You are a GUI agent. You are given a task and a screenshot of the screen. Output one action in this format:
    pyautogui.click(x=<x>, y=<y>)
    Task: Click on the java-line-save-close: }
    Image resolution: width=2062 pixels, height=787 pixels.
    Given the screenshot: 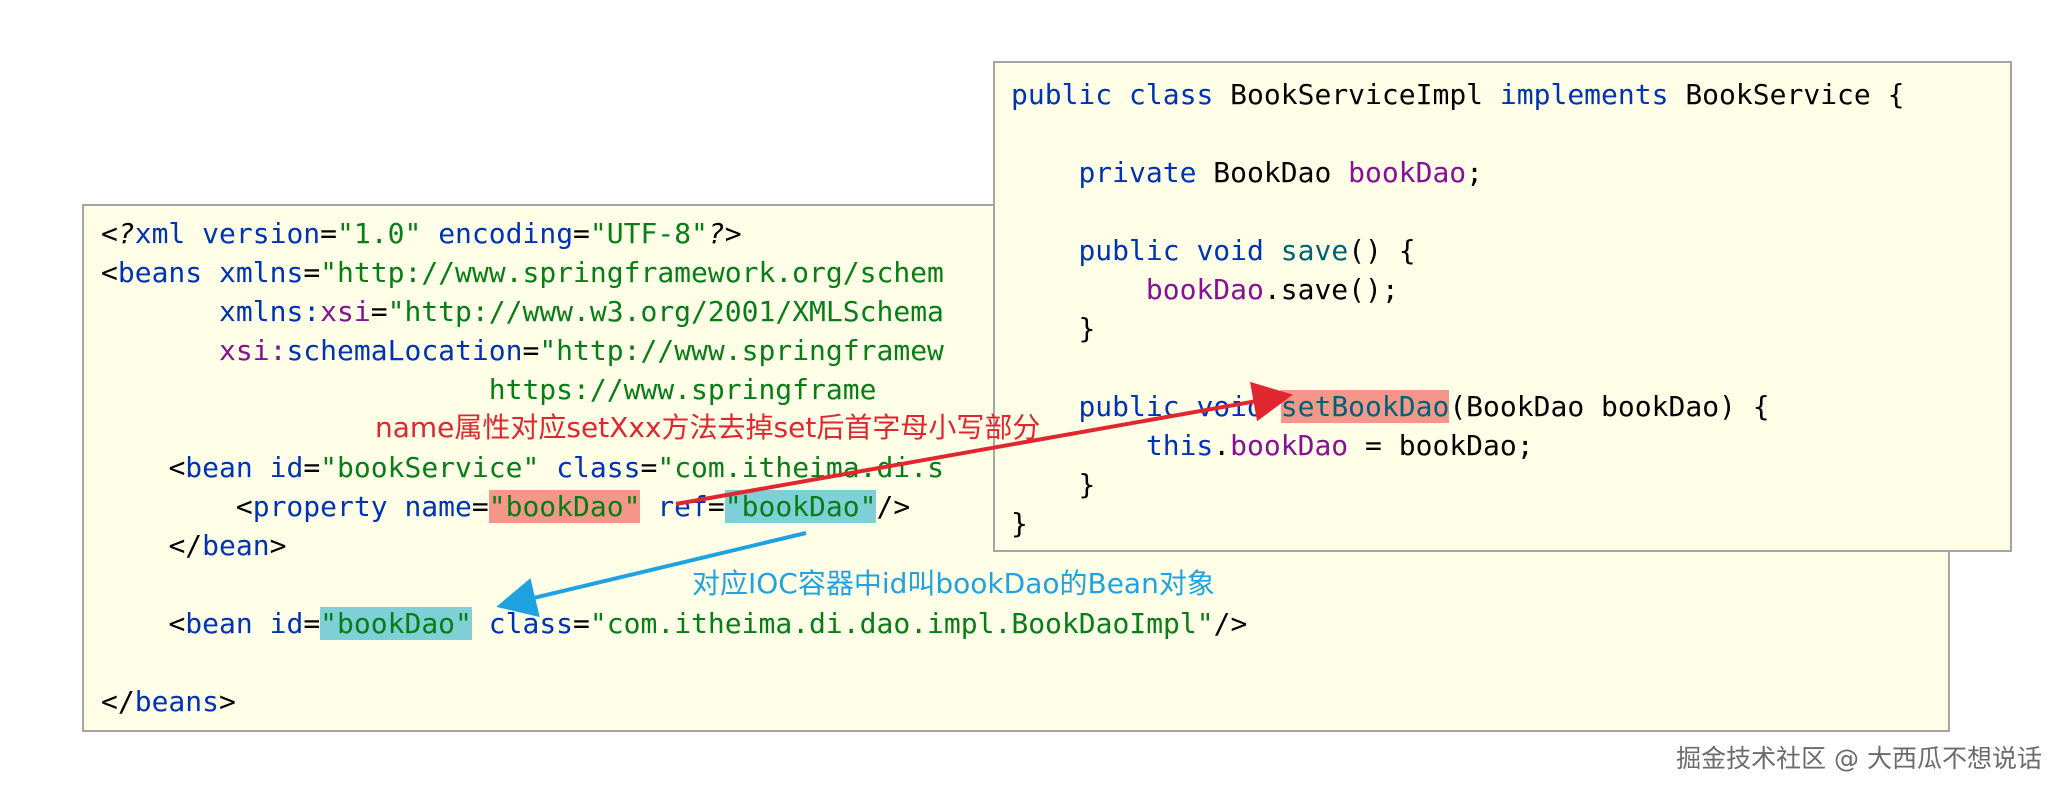 What is the action you would take?
    pyautogui.click(x=1087, y=328)
    